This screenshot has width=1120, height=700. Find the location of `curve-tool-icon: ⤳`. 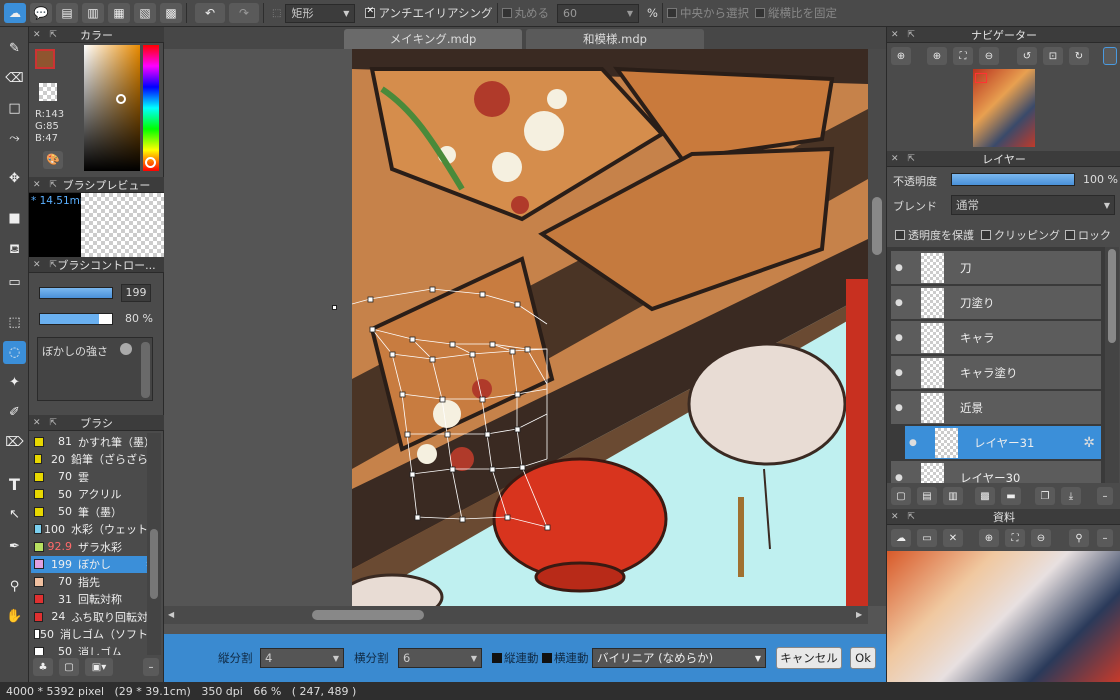

curve-tool-icon: ⤳ is located at coordinates (14, 138).